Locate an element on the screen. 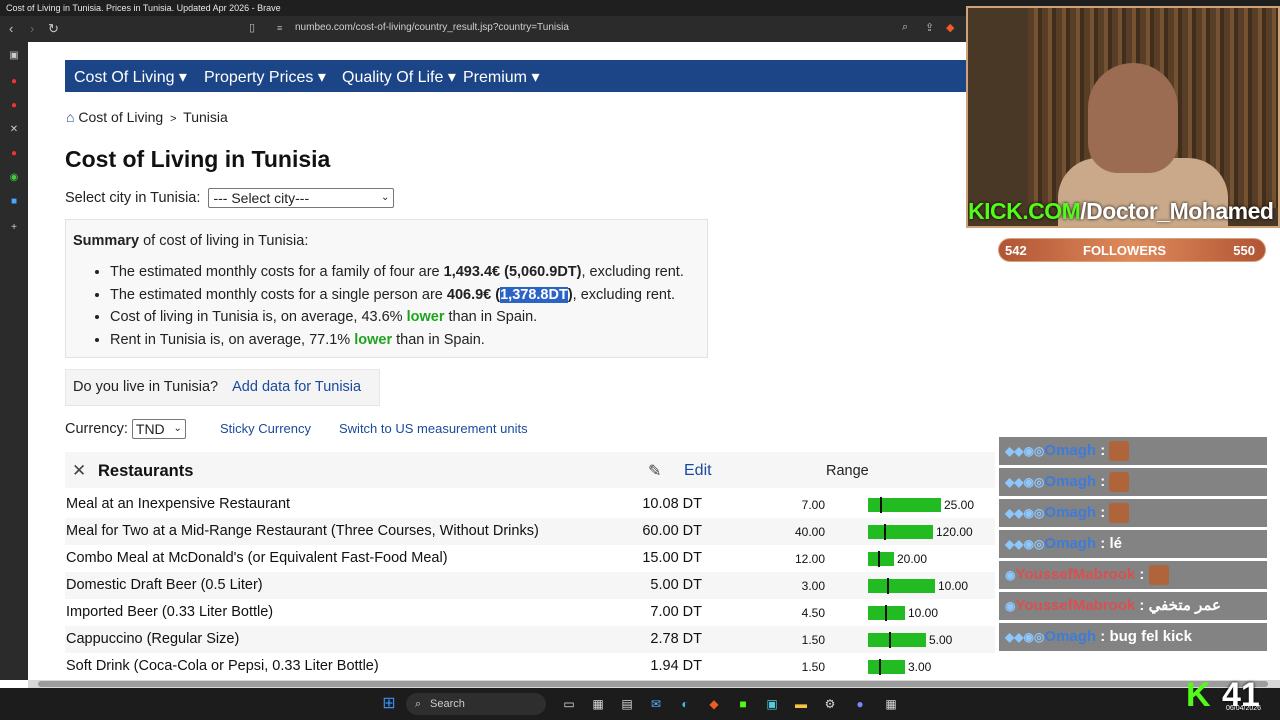 Image resolution: width=1280 pixels, height=720 pixels. currency-select: TND ⌄ is located at coordinates (158, 429).